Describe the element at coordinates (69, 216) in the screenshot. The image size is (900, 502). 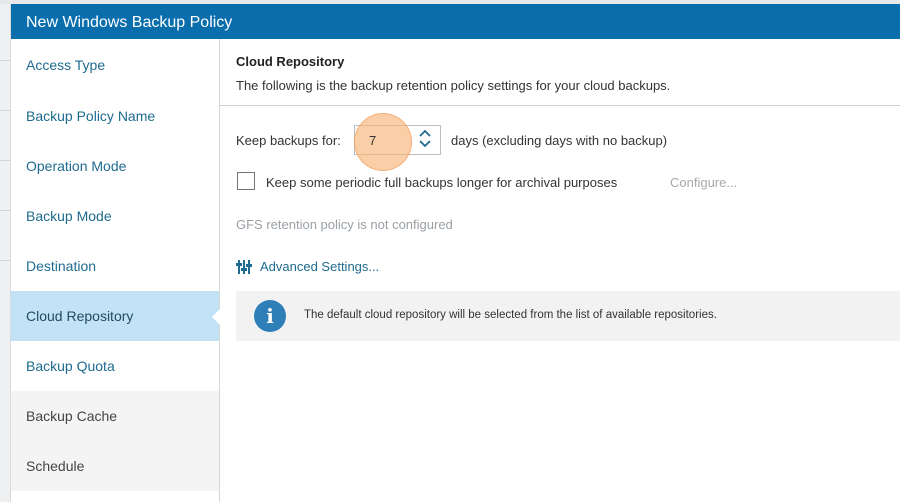
I see `step-label: Backup Mode` at that location.